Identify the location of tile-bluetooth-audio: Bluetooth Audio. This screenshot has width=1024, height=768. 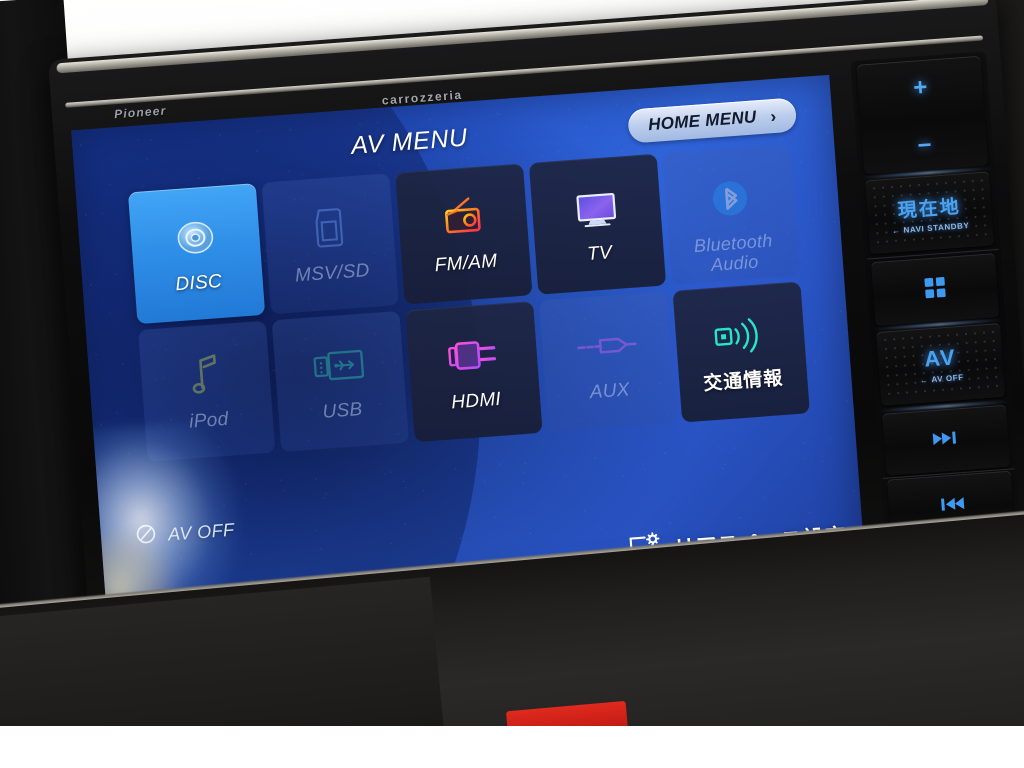
(731, 214).